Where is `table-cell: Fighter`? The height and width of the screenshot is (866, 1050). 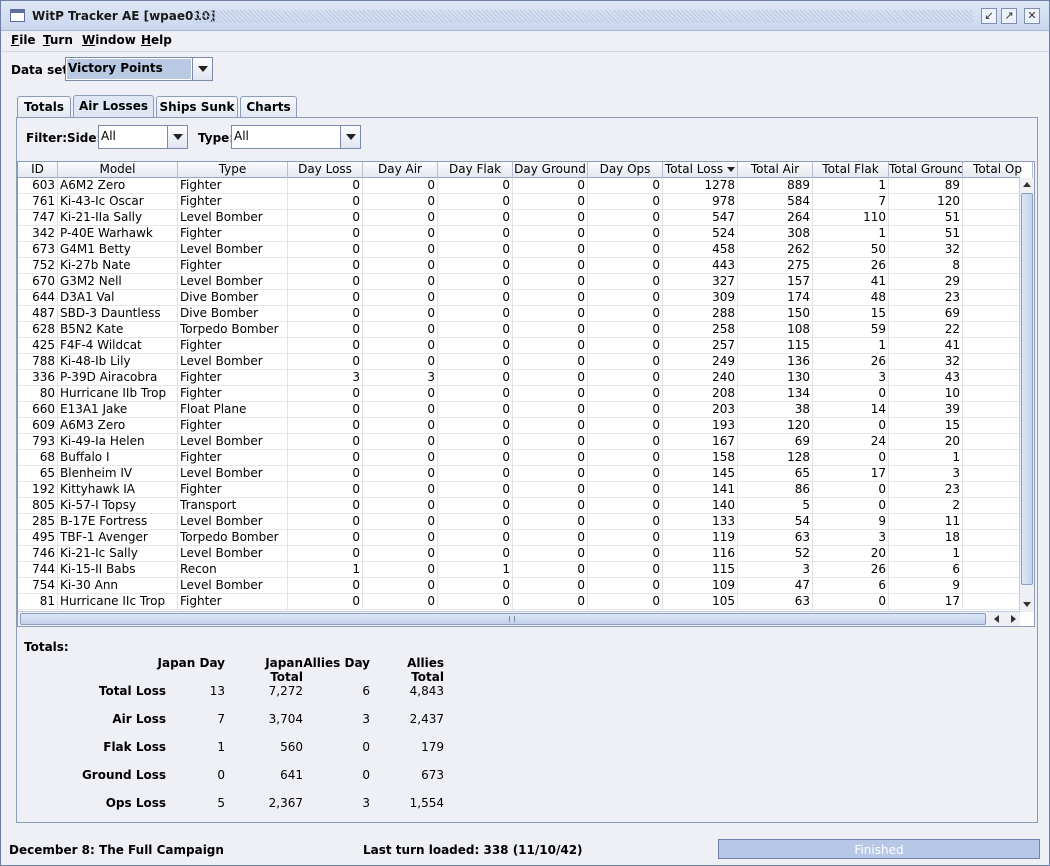 table-cell: Fighter is located at coordinates (233, 458).